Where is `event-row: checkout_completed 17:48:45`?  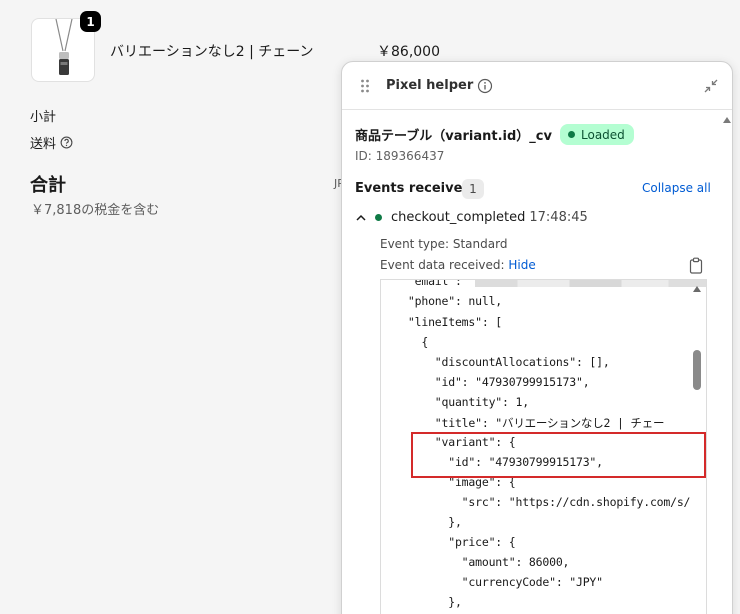
event-row: checkout_completed 17:48:45 is located at coordinates (471, 217).